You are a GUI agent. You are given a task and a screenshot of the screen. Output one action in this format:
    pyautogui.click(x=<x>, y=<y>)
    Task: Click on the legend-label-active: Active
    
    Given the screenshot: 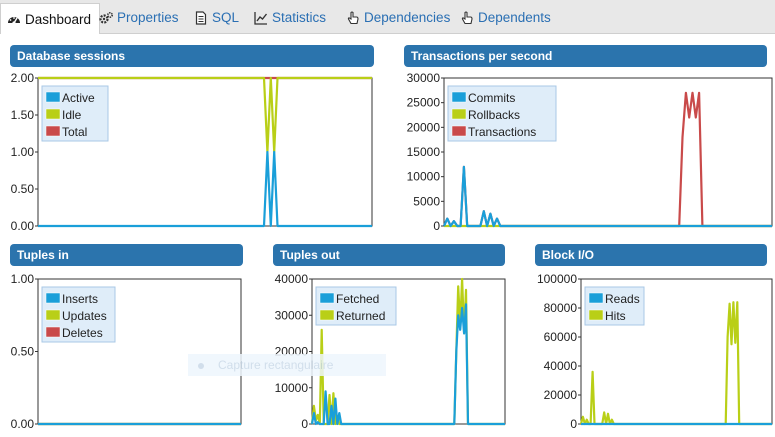 What is the action you would take?
    pyautogui.click(x=78, y=98)
    